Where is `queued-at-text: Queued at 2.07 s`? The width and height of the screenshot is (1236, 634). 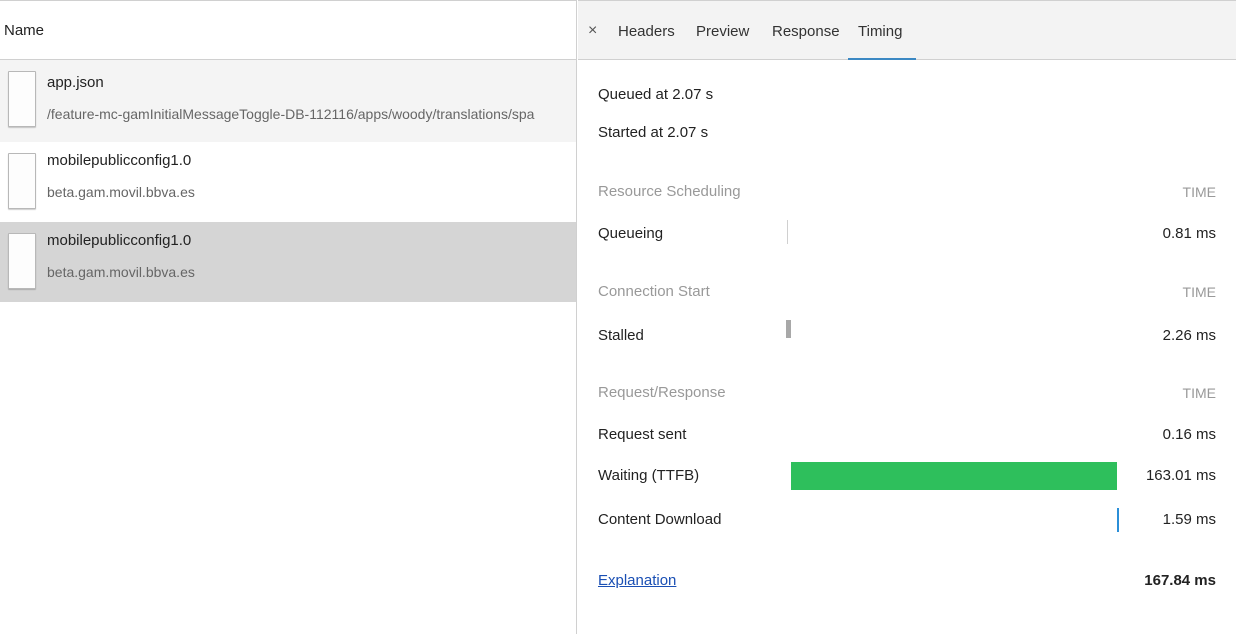 queued-at-text: Queued at 2.07 s is located at coordinates (656, 94).